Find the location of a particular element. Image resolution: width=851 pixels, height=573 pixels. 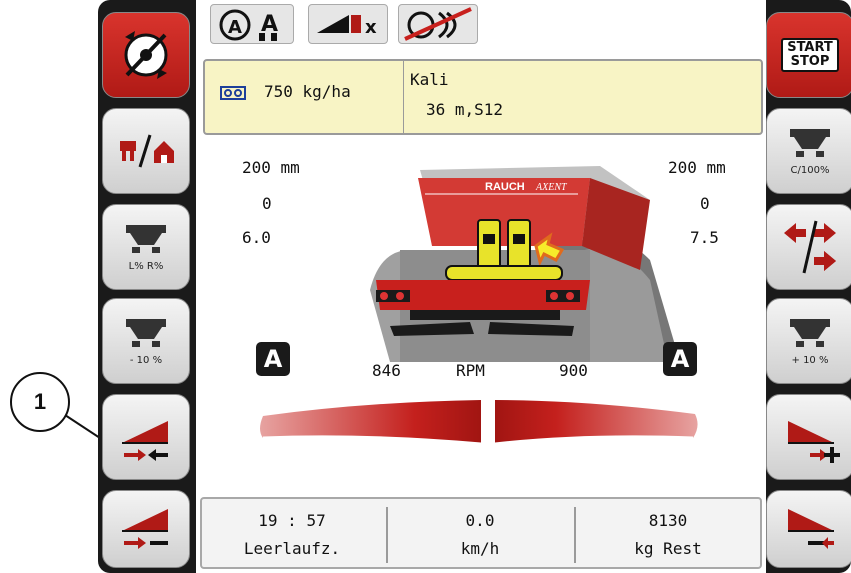

left-right-arrows-icon is located at coordinates (810, 247).